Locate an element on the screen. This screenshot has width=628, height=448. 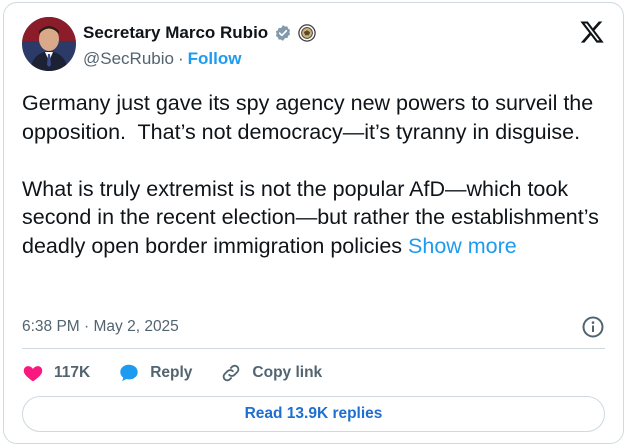
divider is located at coordinates (313, 348).